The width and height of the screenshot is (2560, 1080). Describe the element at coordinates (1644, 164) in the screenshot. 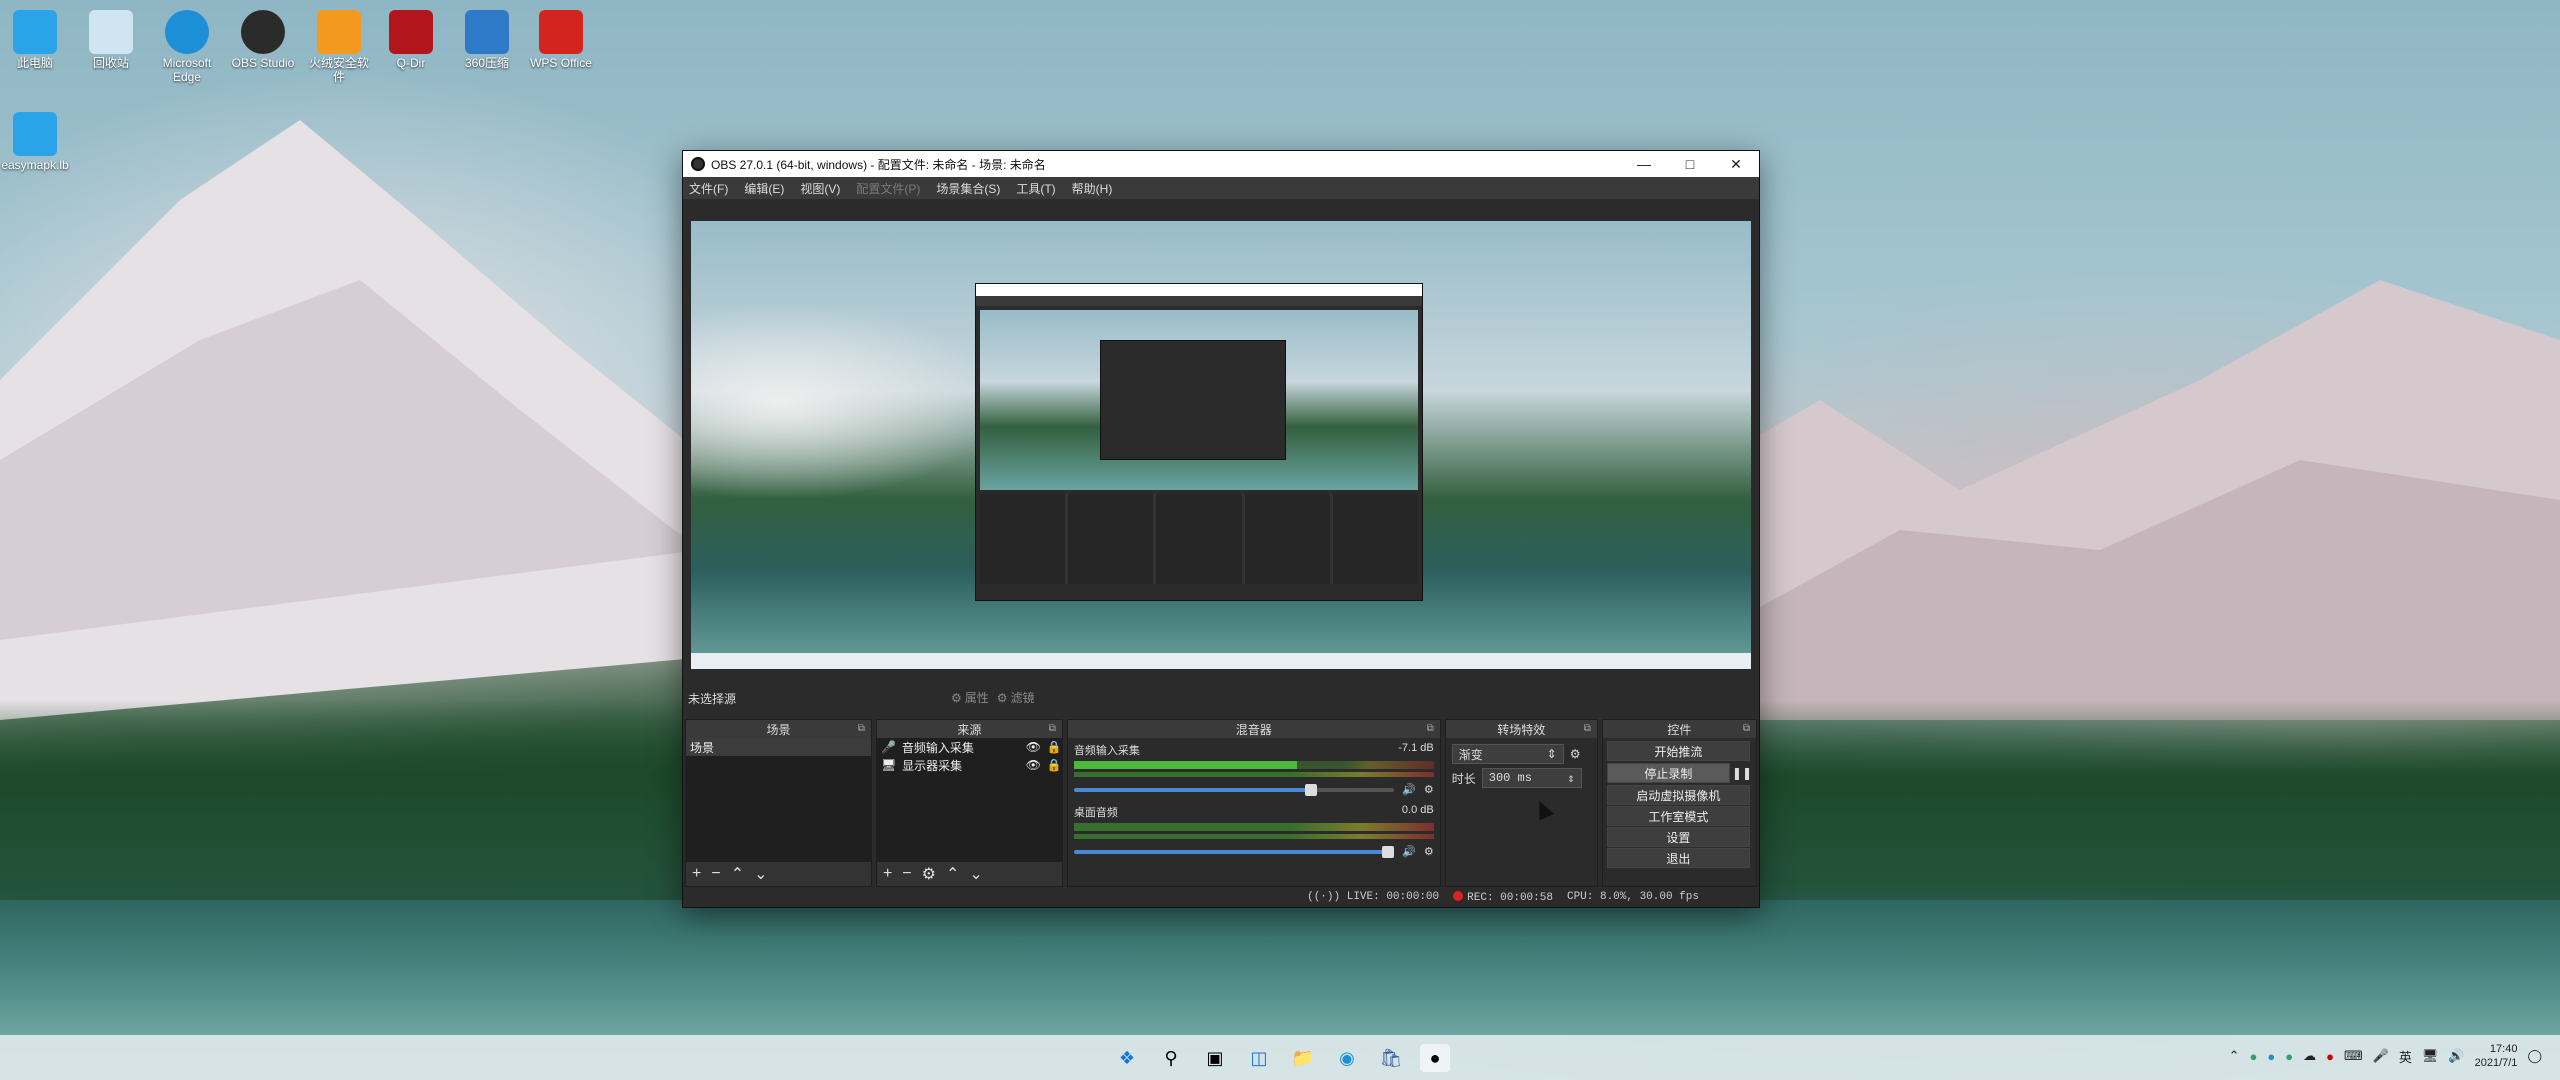

I see `minimize-button: —` at that location.